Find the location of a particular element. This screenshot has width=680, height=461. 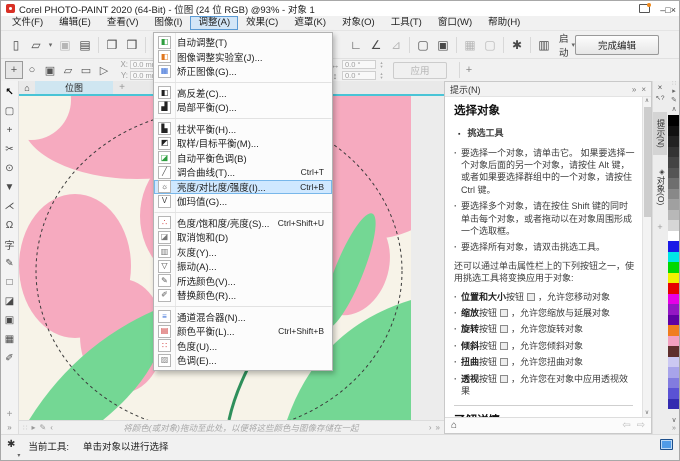

touchup-tool: ✐ is located at coordinates (10, 358).